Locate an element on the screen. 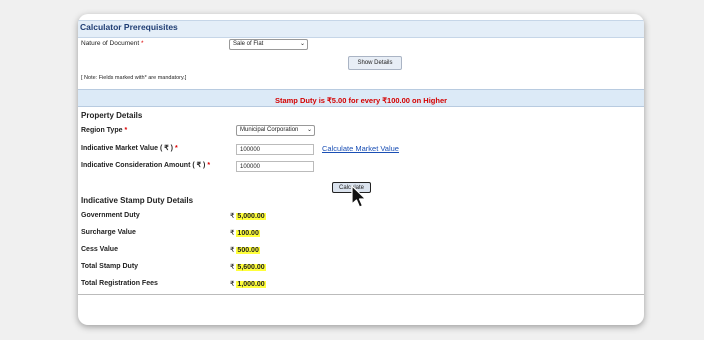  surcharge-amount: 100.00 is located at coordinates (248, 233).